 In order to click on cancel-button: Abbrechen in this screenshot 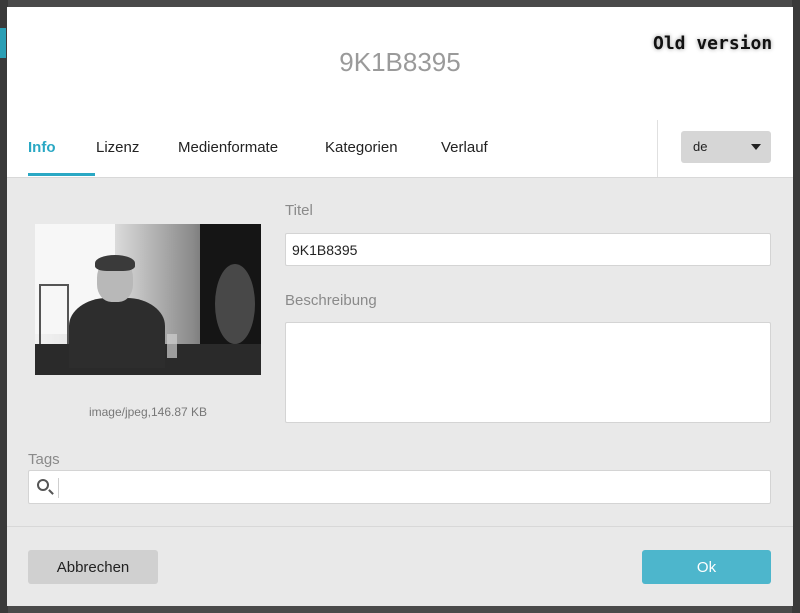, I will do `click(93, 567)`.